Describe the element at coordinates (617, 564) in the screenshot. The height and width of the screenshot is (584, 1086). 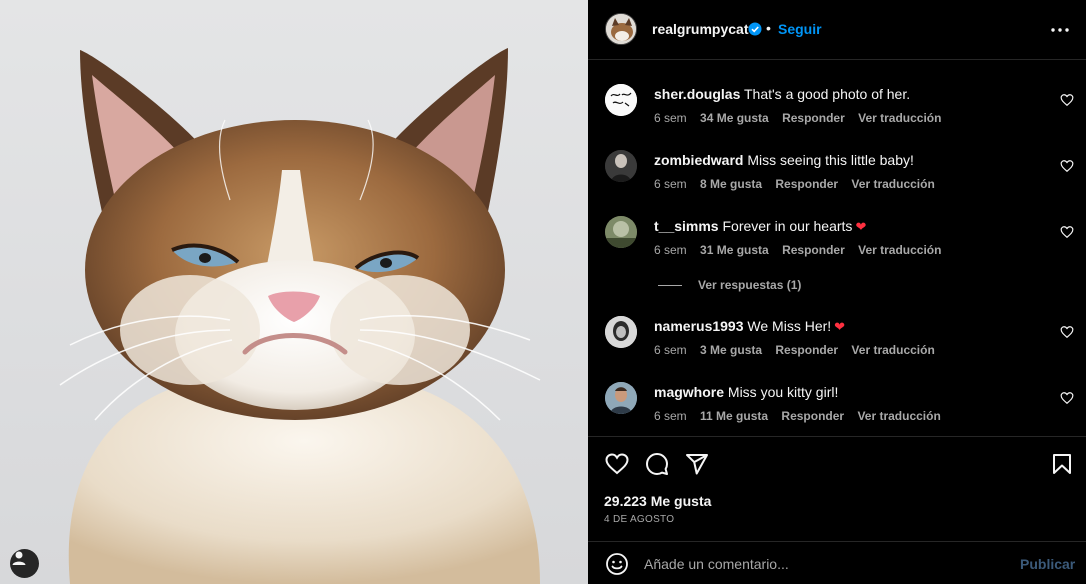
I see `emoji-smiley-icon` at that location.